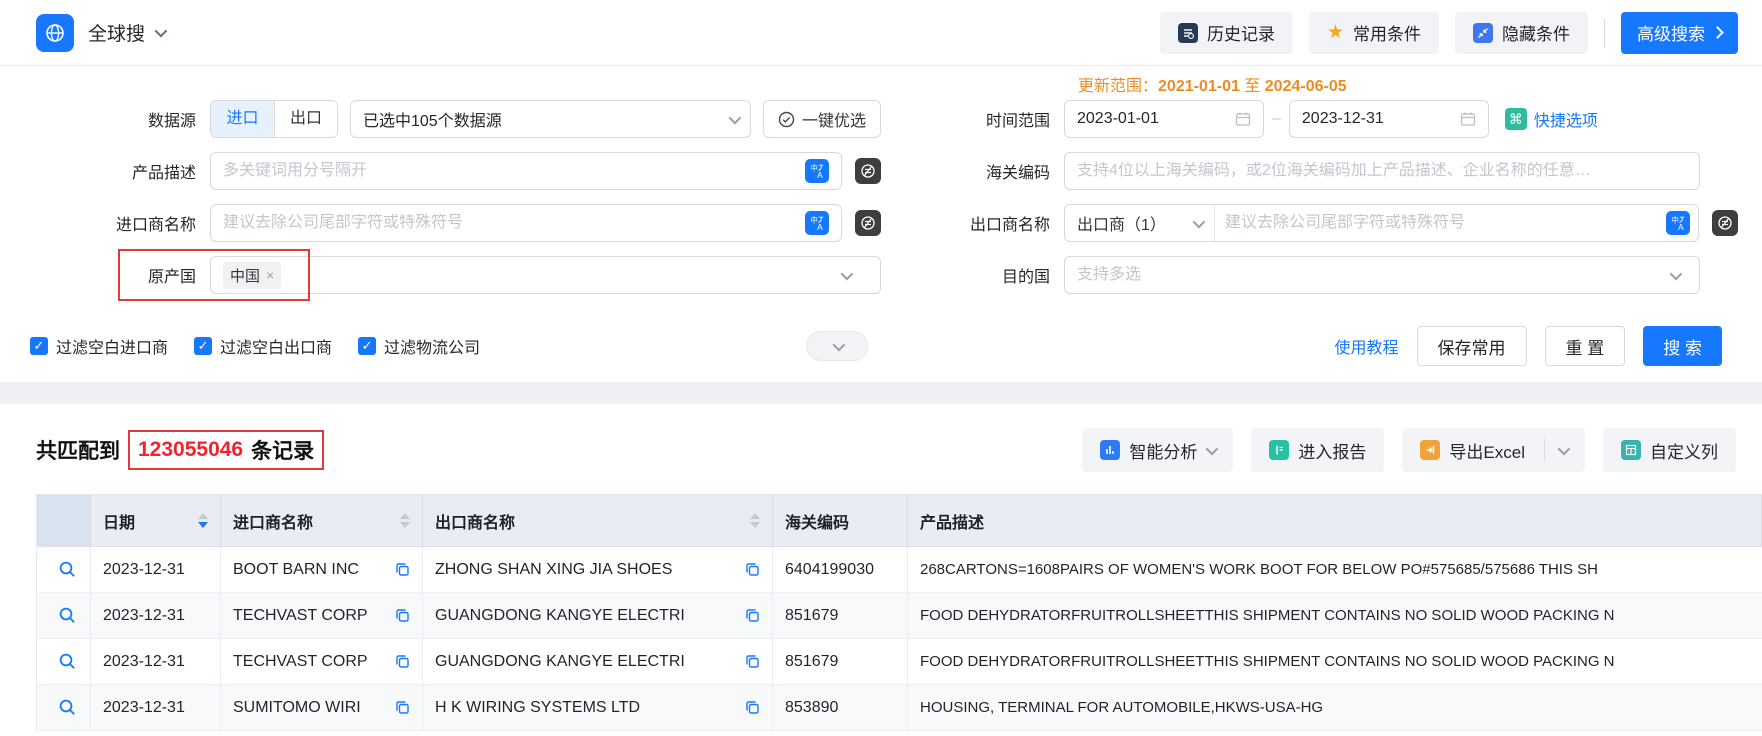 This screenshot has width=1762, height=736. I want to click on hs-code-input-box, so click(1382, 171).